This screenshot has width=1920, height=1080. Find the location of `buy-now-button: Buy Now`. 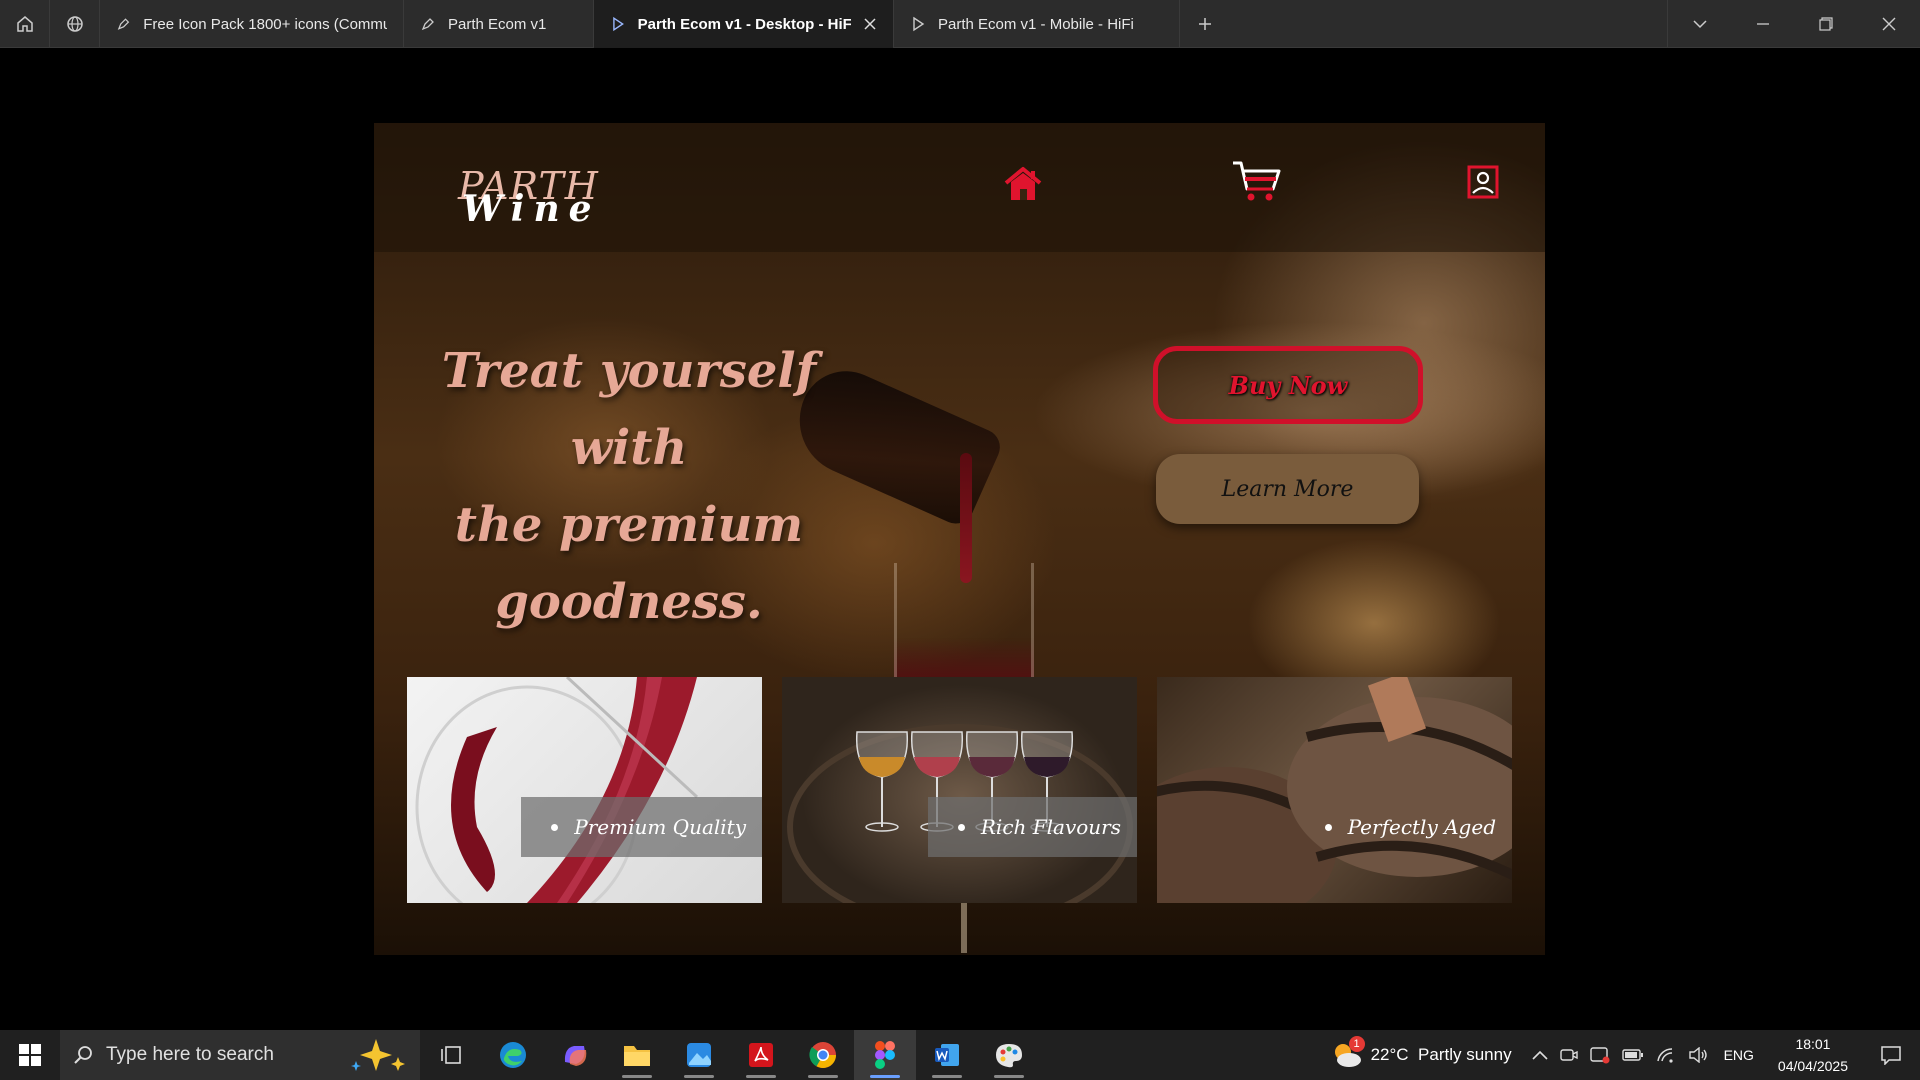

buy-now-button: Buy Now is located at coordinates (1288, 385).